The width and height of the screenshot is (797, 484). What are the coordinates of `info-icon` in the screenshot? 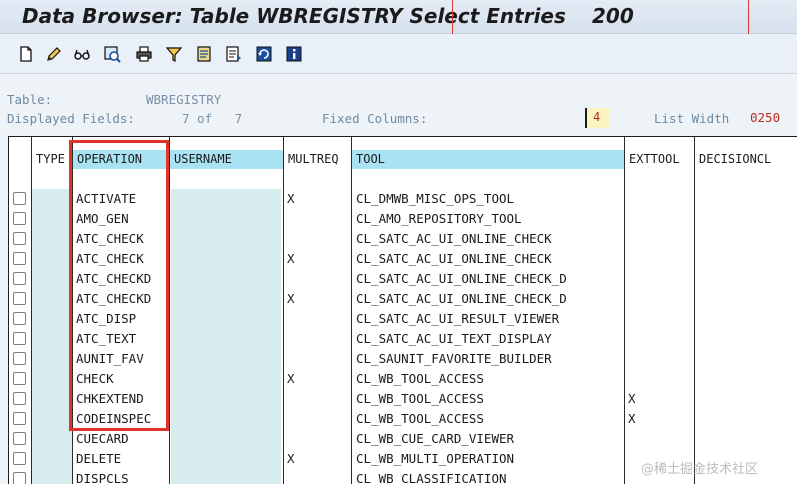 It's located at (294, 54).